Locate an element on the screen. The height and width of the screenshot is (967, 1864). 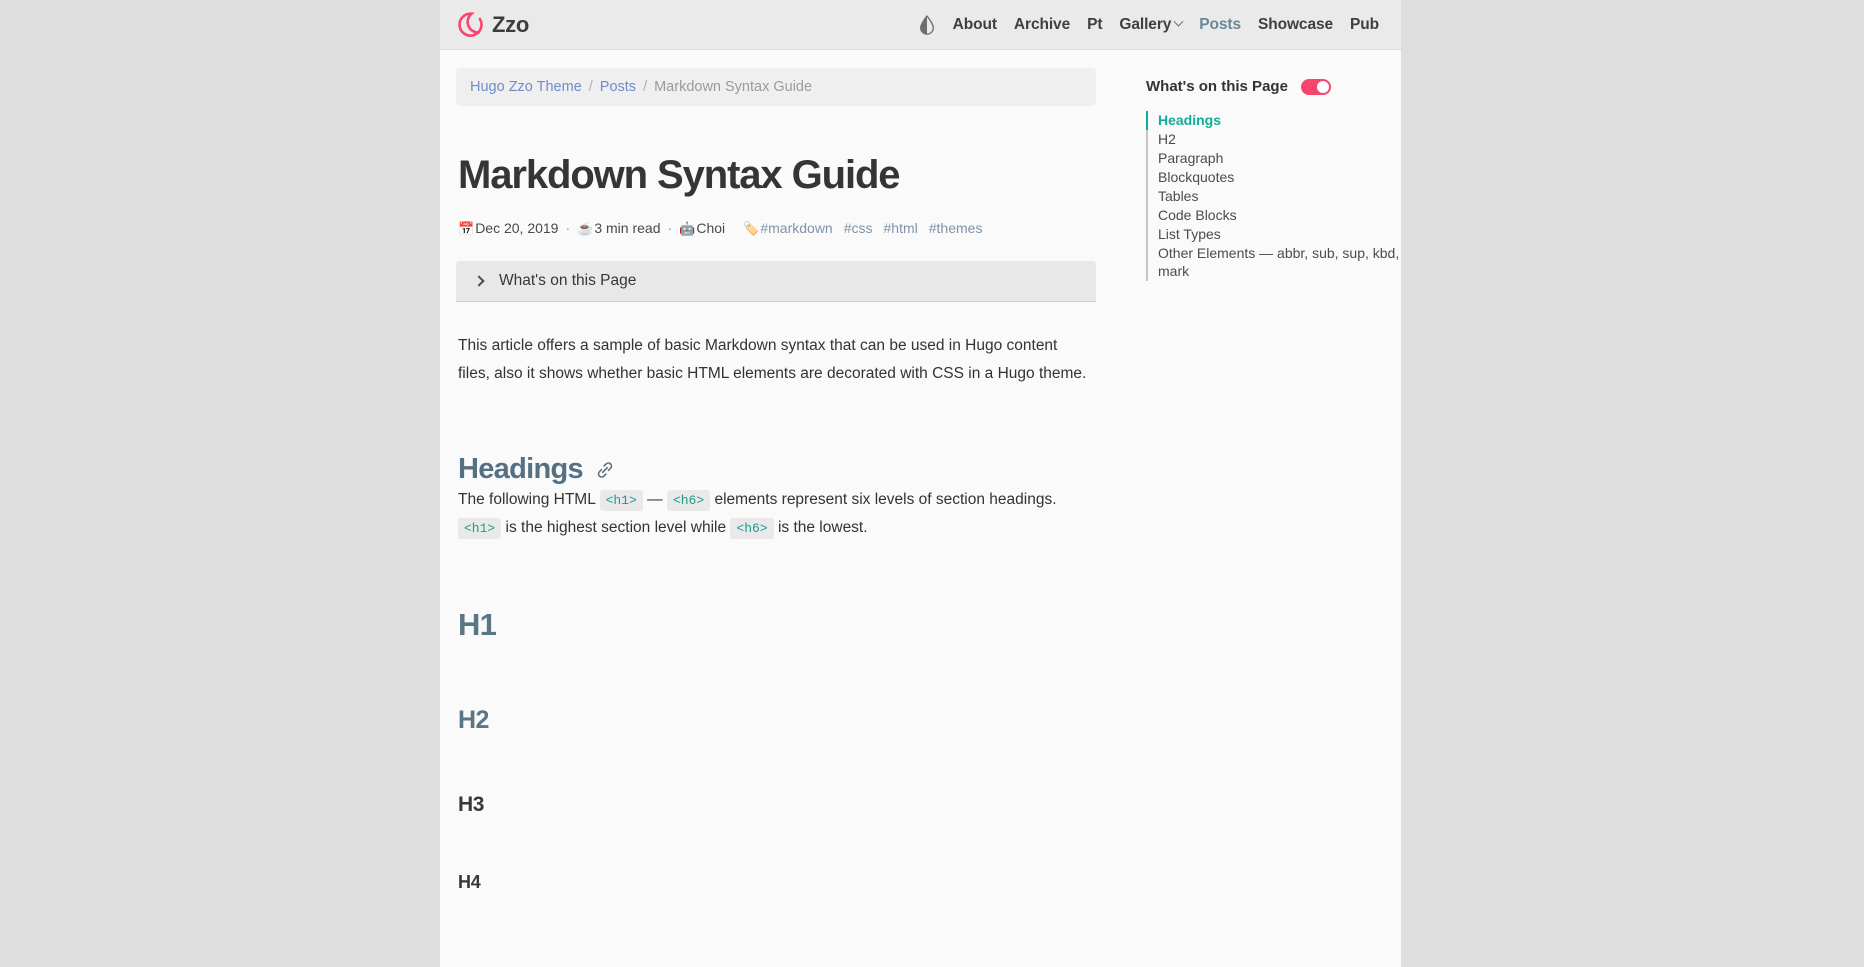
nav-link-about: About is located at coordinates (975, 25).